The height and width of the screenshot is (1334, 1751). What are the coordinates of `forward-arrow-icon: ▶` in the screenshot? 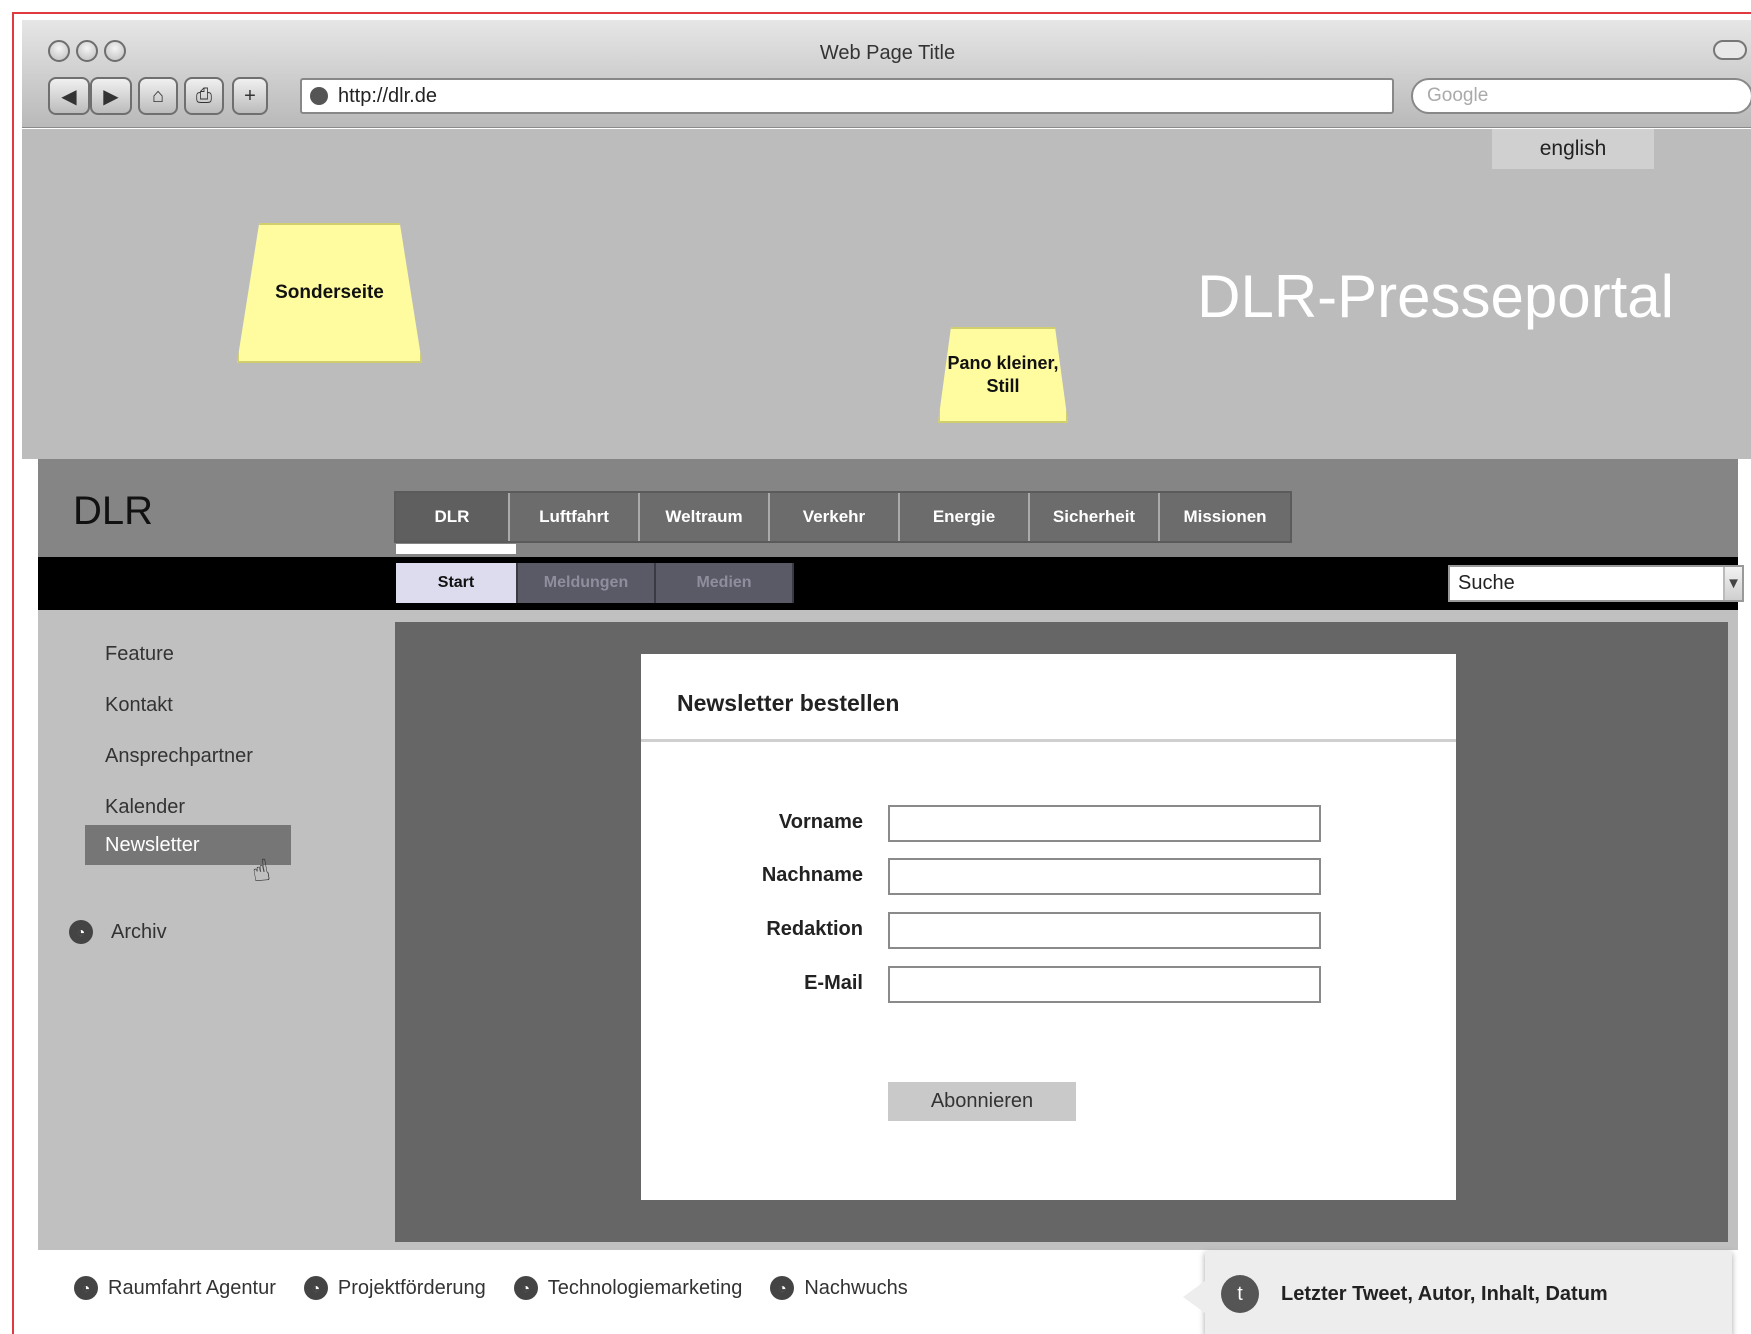 It's located at (111, 96).